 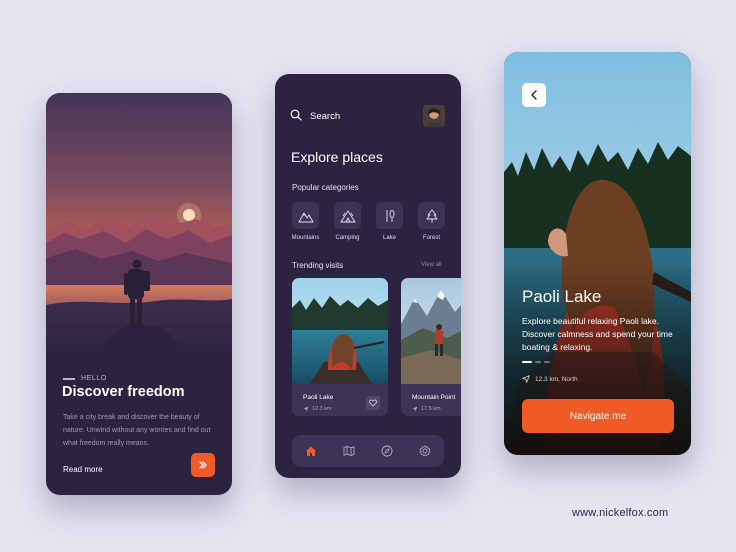 What do you see at coordinates (347, 238) in the screenshot?
I see `category-label: Camping` at bounding box center [347, 238].